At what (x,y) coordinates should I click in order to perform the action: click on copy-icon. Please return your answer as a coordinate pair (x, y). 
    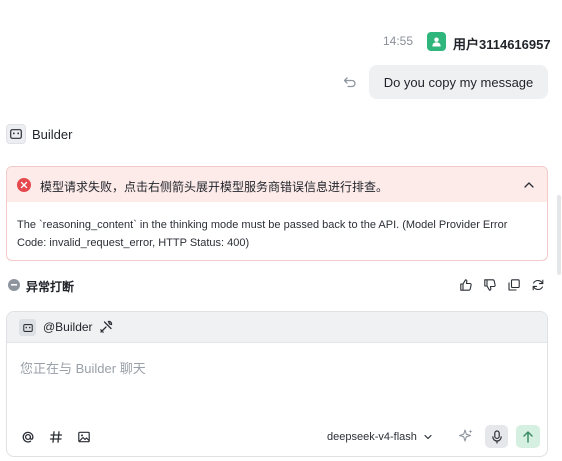
    Looking at the image, I should click on (514, 285).